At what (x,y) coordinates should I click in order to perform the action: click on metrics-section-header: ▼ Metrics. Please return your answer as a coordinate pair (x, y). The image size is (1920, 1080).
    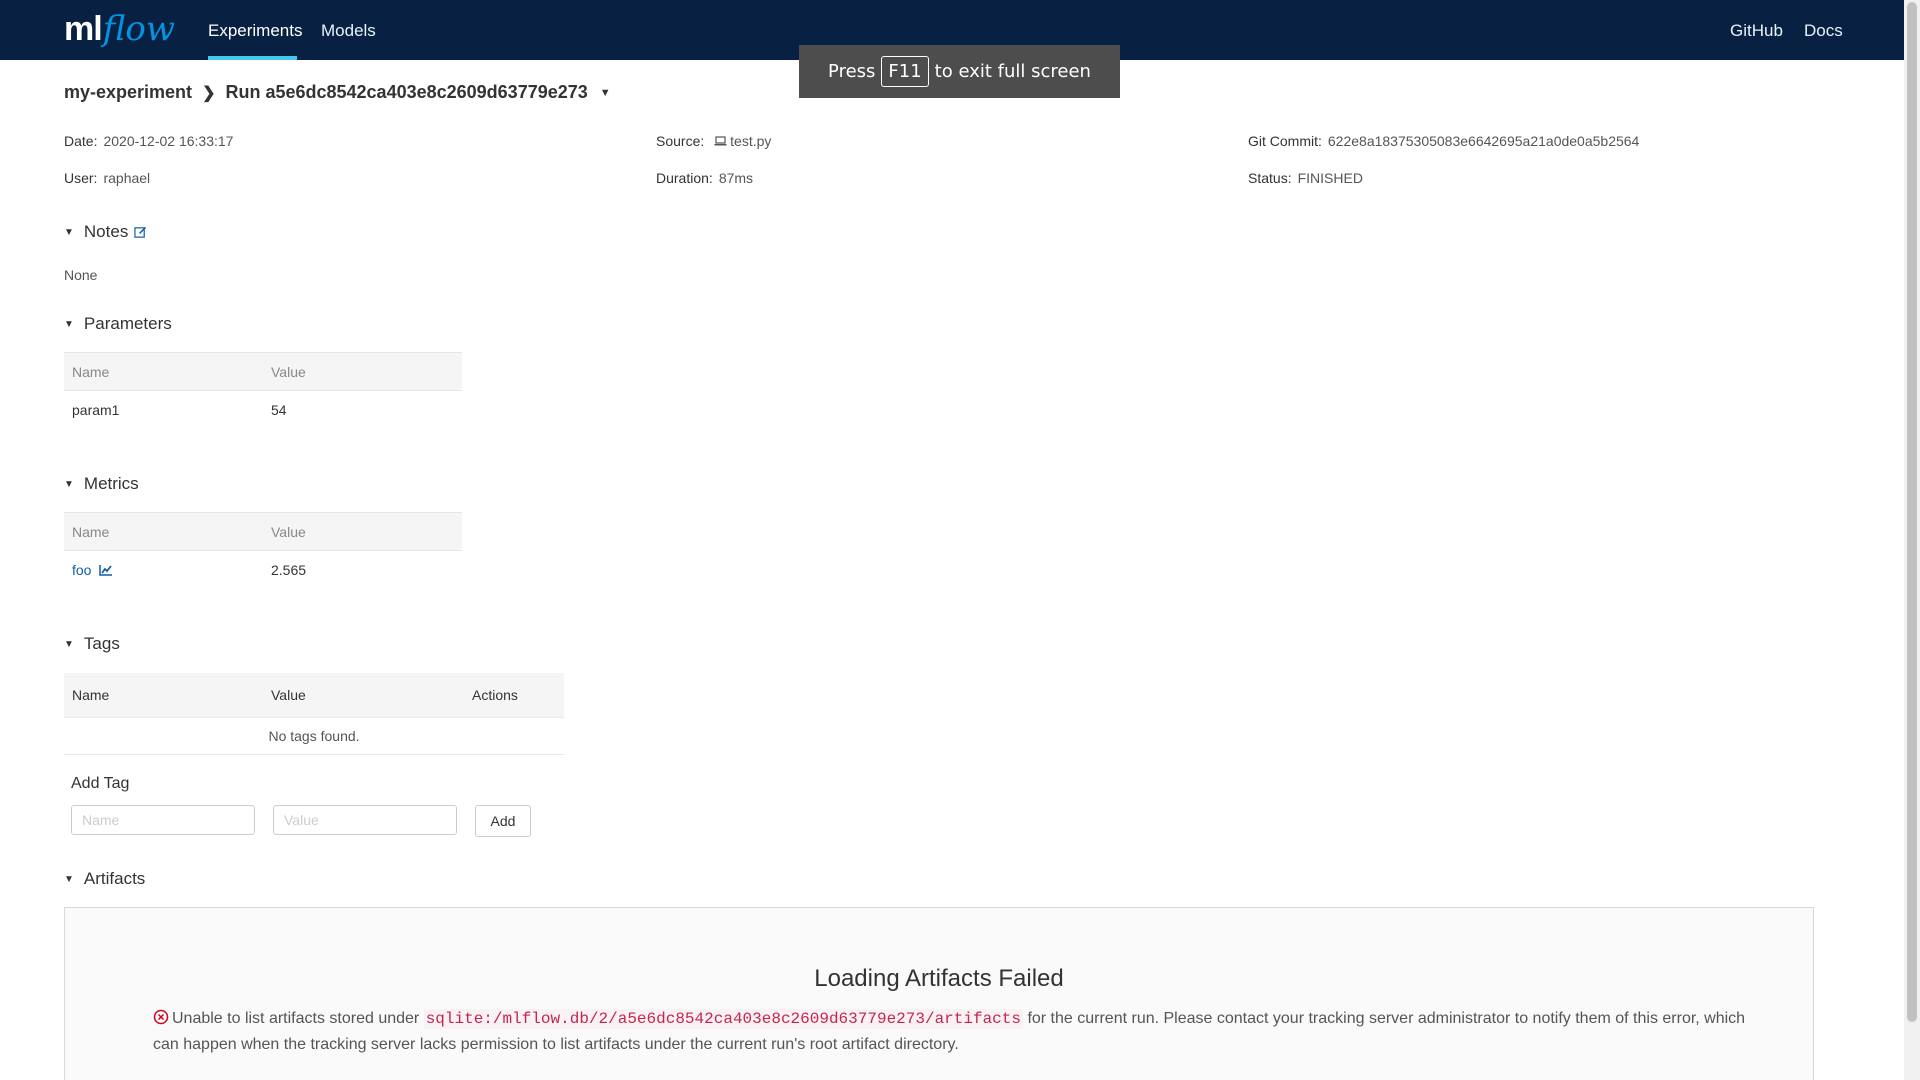
    Looking at the image, I should click on (101, 484).